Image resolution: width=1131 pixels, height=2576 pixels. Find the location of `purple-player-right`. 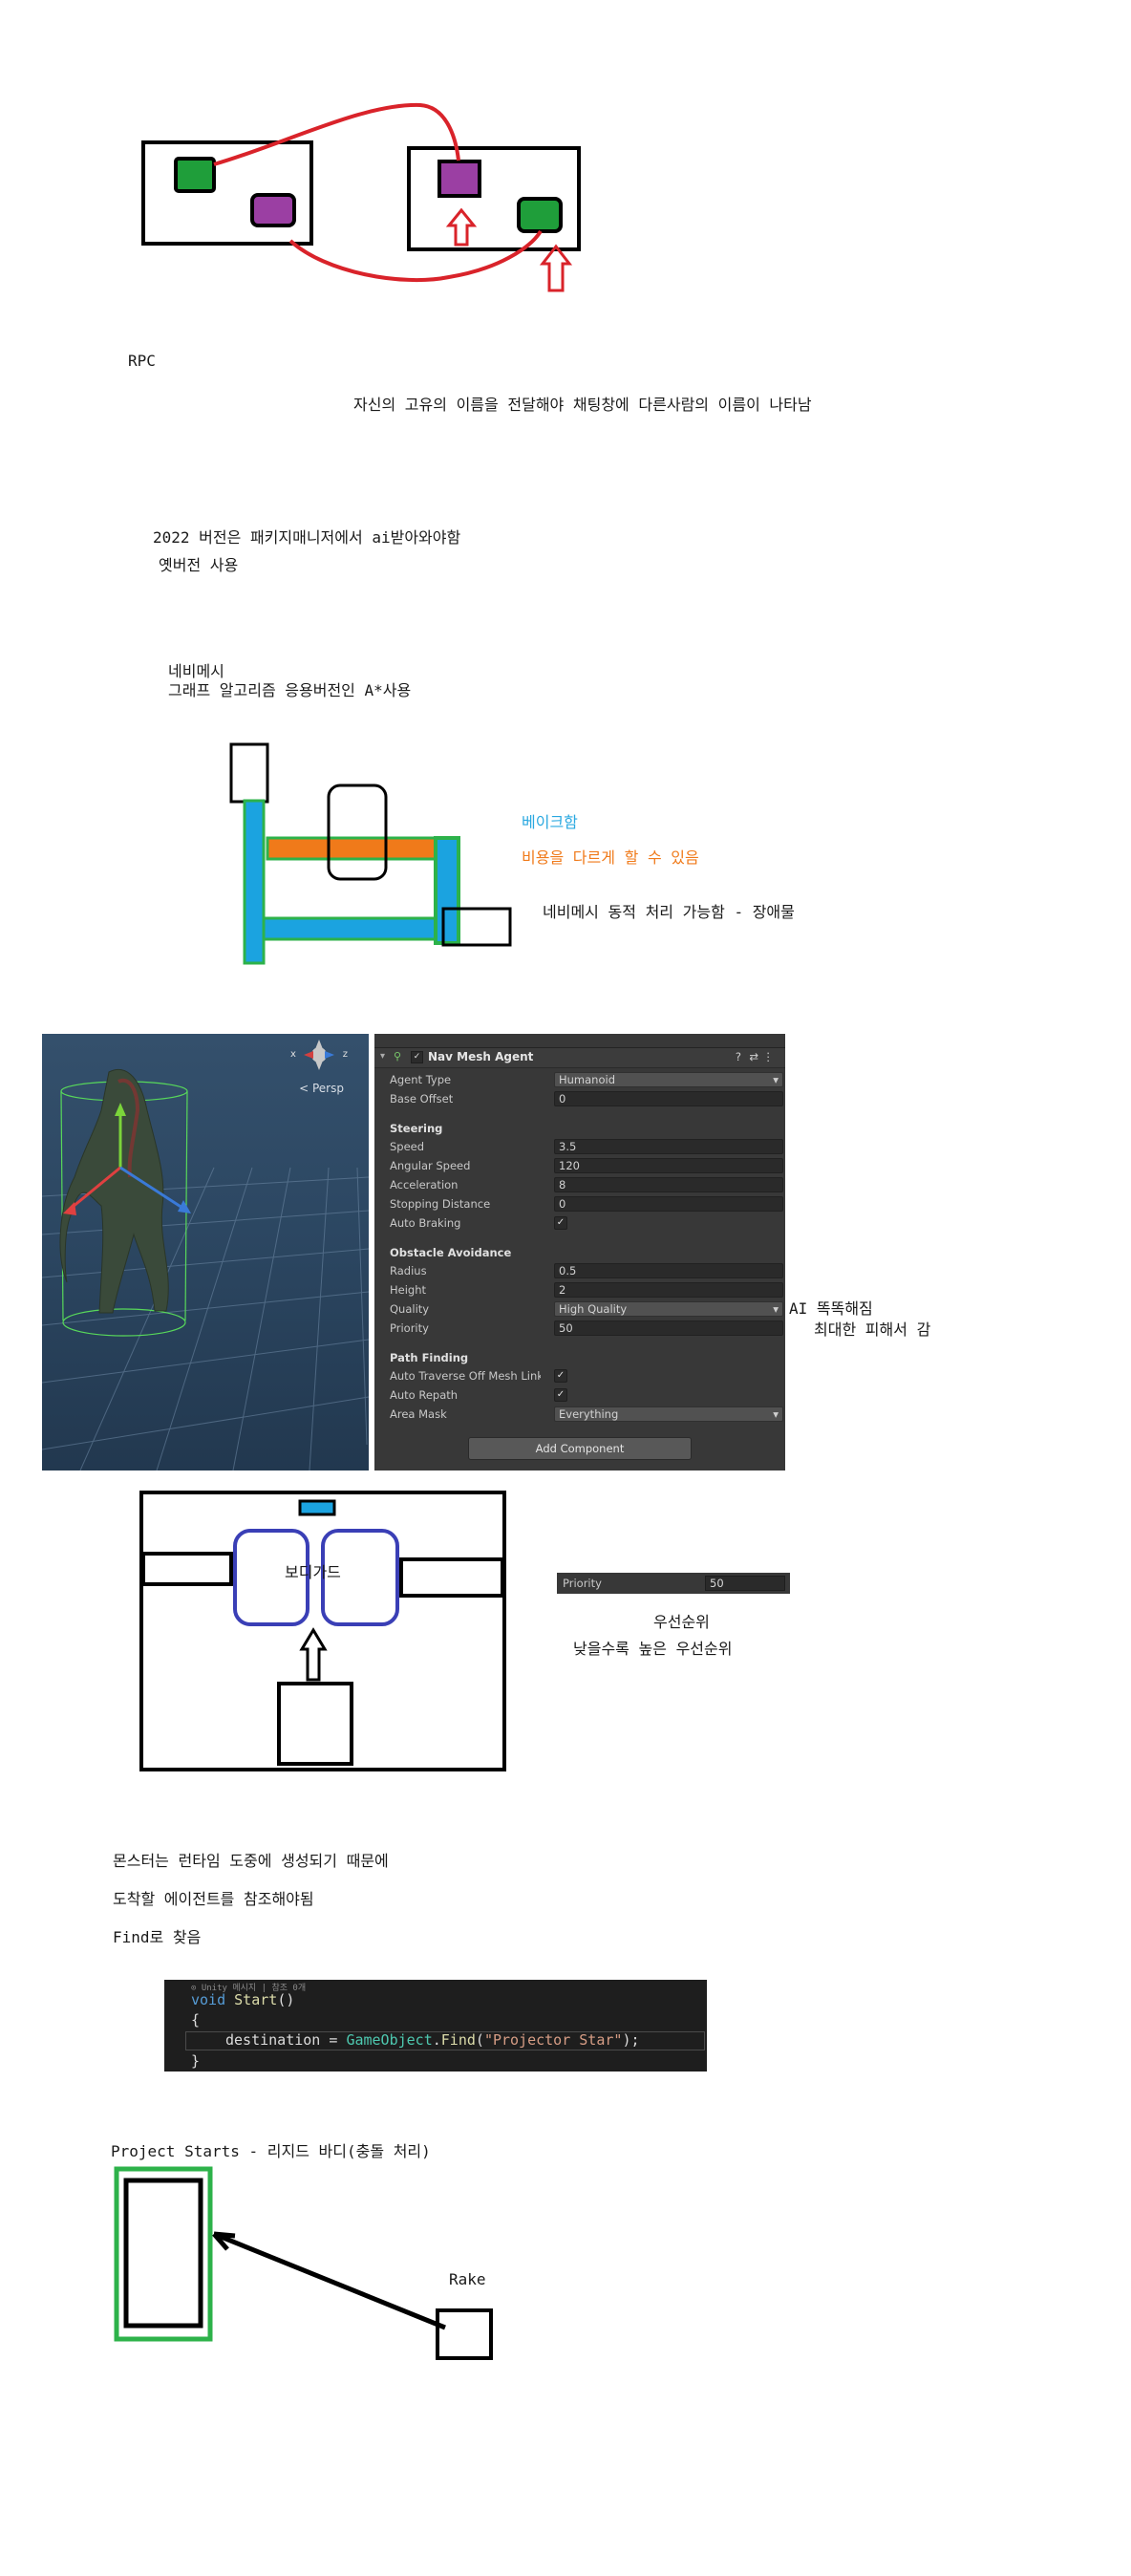

purple-player-right is located at coordinates (459, 179).